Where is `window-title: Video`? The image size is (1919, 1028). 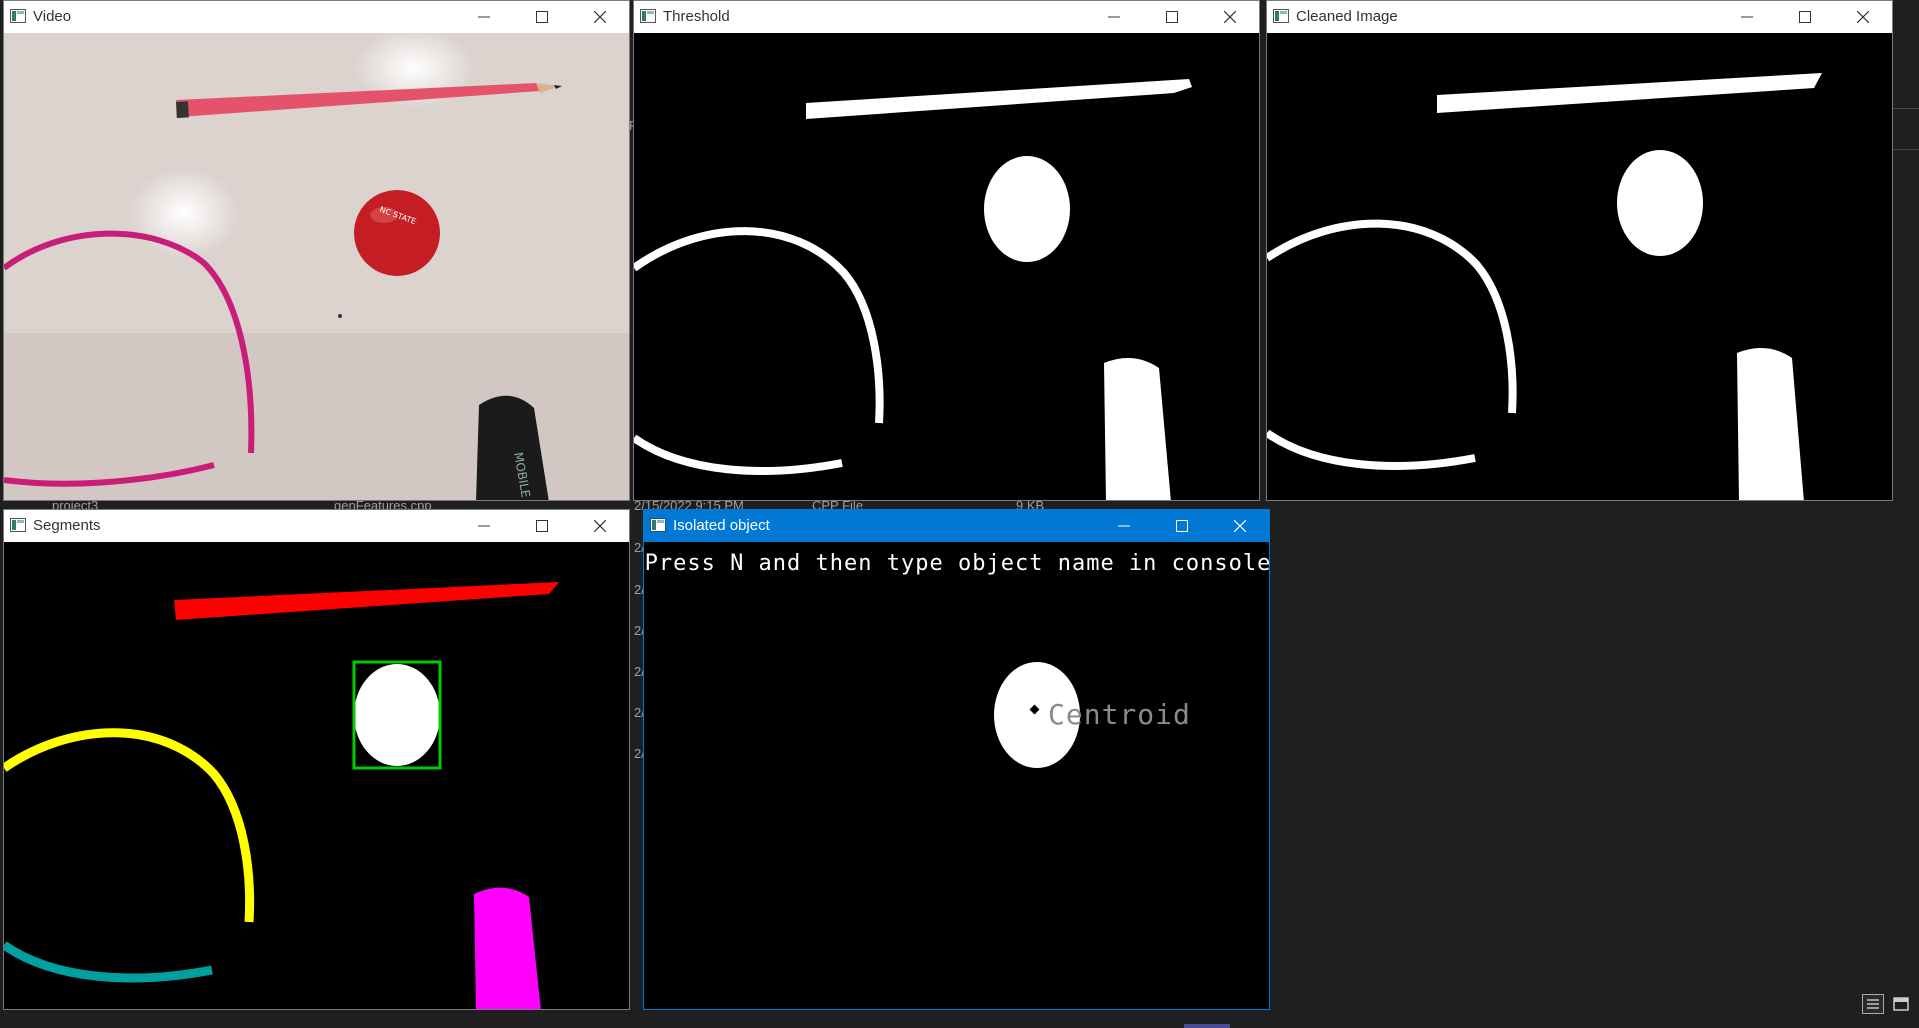
window-title: Video is located at coordinates (52, 16).